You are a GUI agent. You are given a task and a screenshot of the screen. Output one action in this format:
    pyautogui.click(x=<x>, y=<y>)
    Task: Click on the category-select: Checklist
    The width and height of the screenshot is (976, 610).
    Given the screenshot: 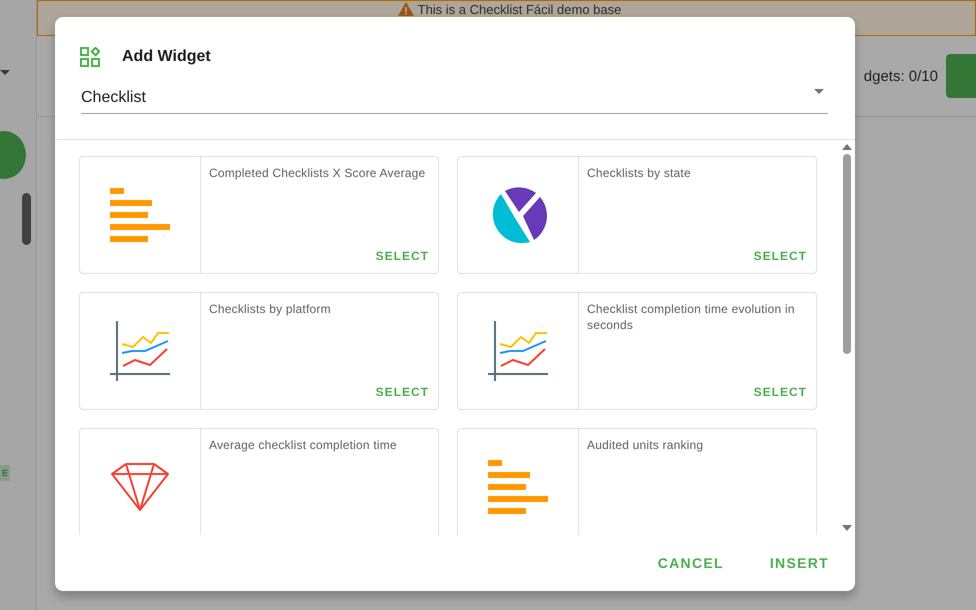 What is the action you would take?
    pyautogui.click(x=454, y=99)
    